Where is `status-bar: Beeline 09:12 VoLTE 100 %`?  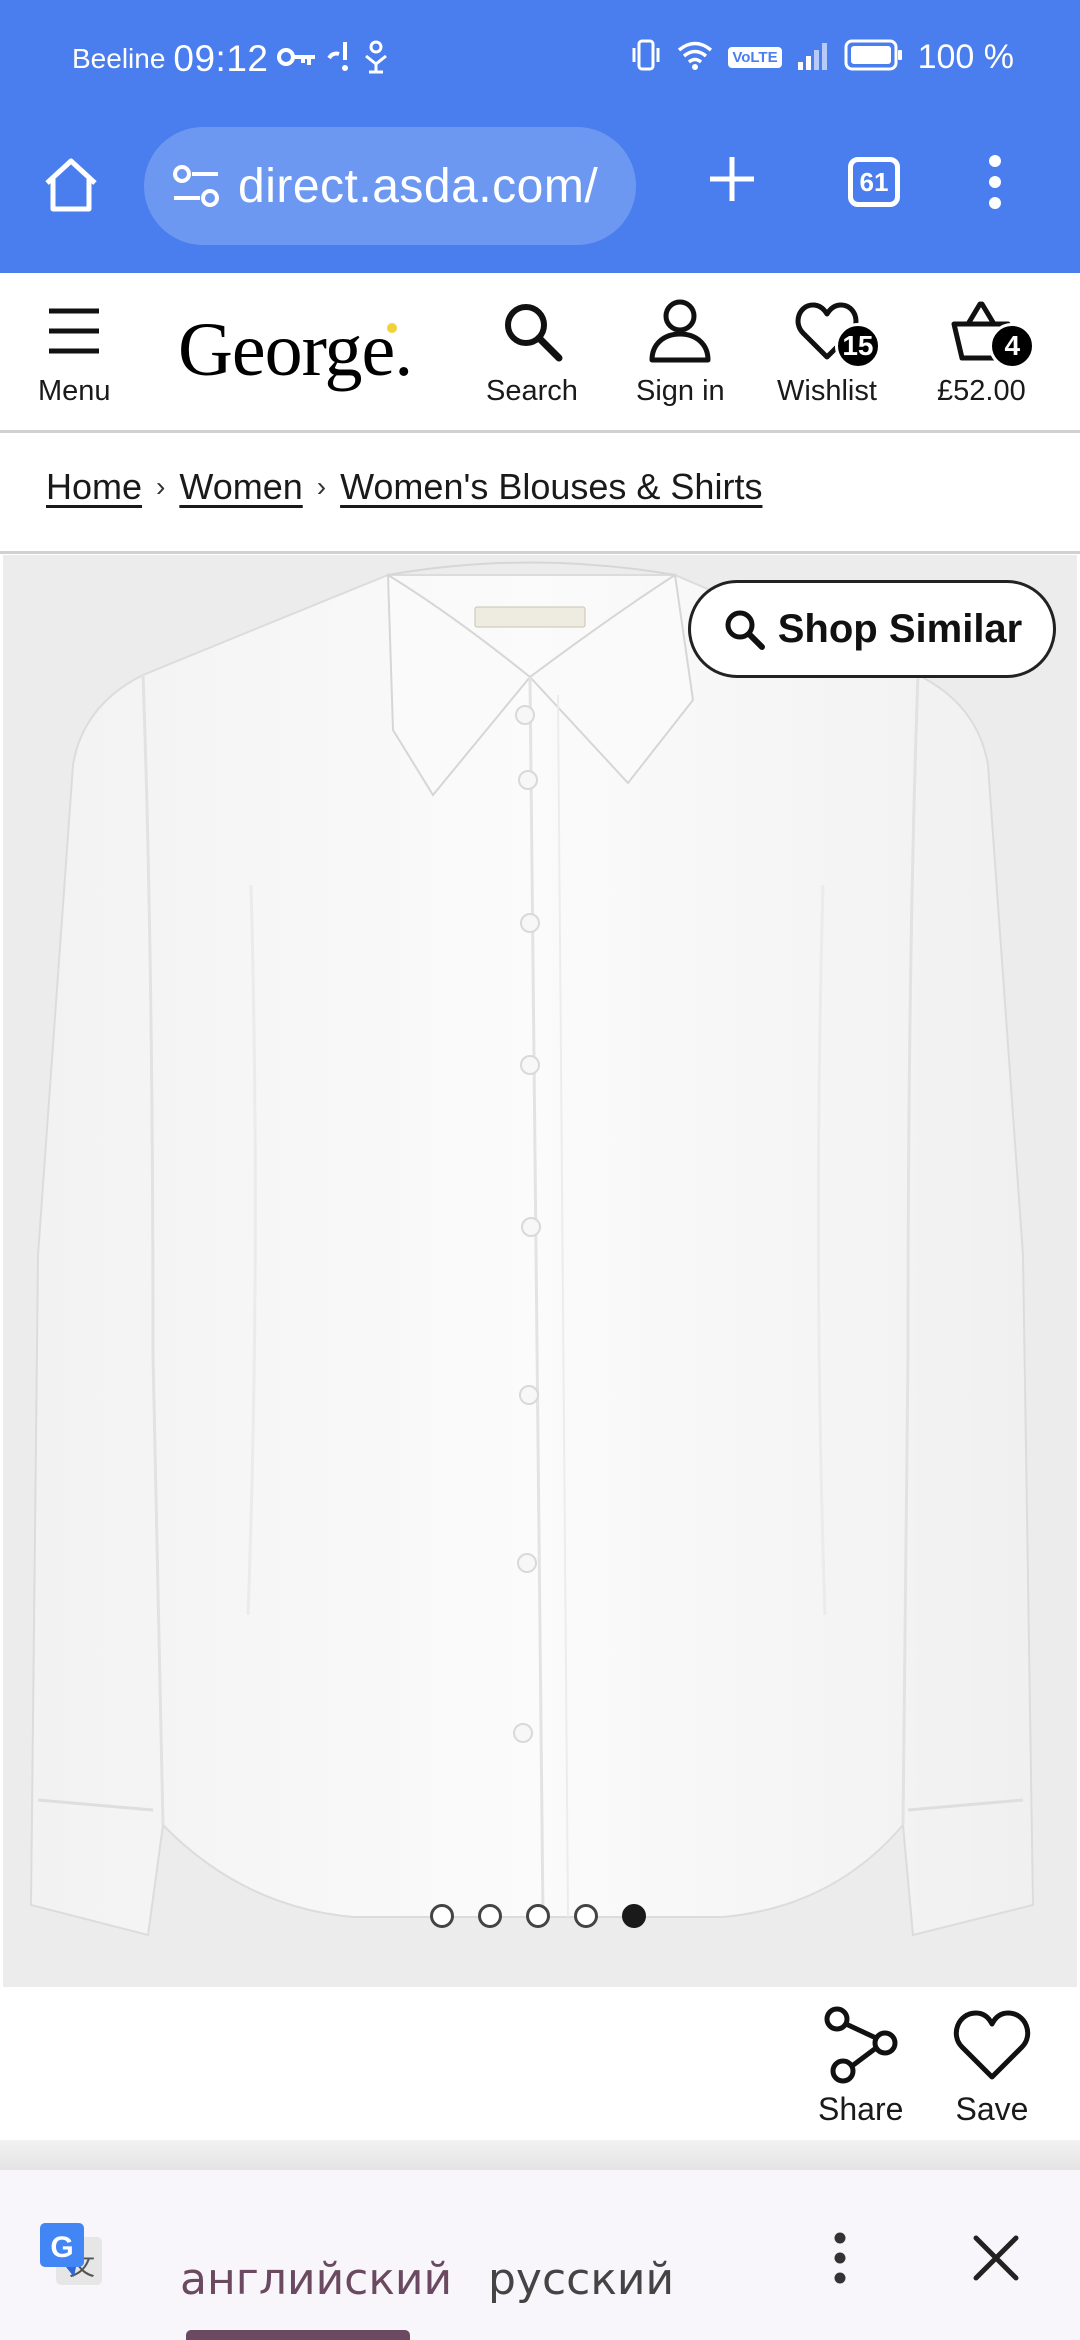
status-bar: Beeline 09:12 VoLTE 100 % is located at coordinates (540, 62).